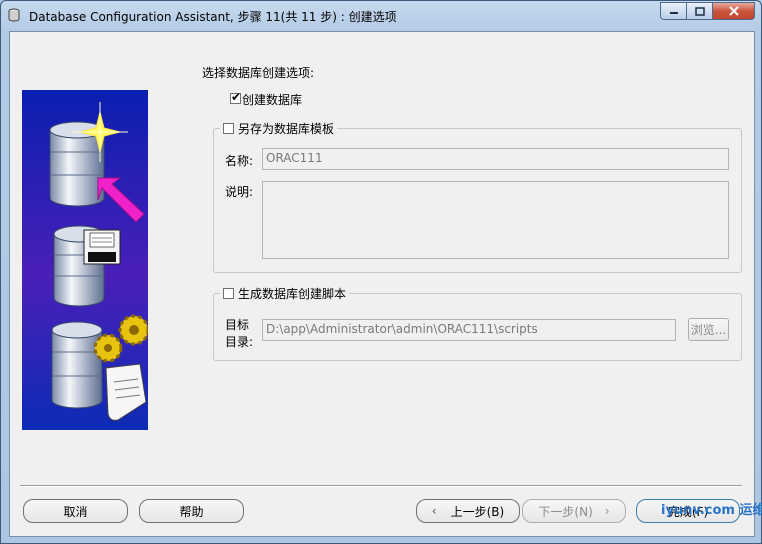 The image size is (762, 544). What do you see at coordinates (477, 511) in the screenshot?
I see `back-button-label: 上一步(B)` at bounding box center [477, 511].